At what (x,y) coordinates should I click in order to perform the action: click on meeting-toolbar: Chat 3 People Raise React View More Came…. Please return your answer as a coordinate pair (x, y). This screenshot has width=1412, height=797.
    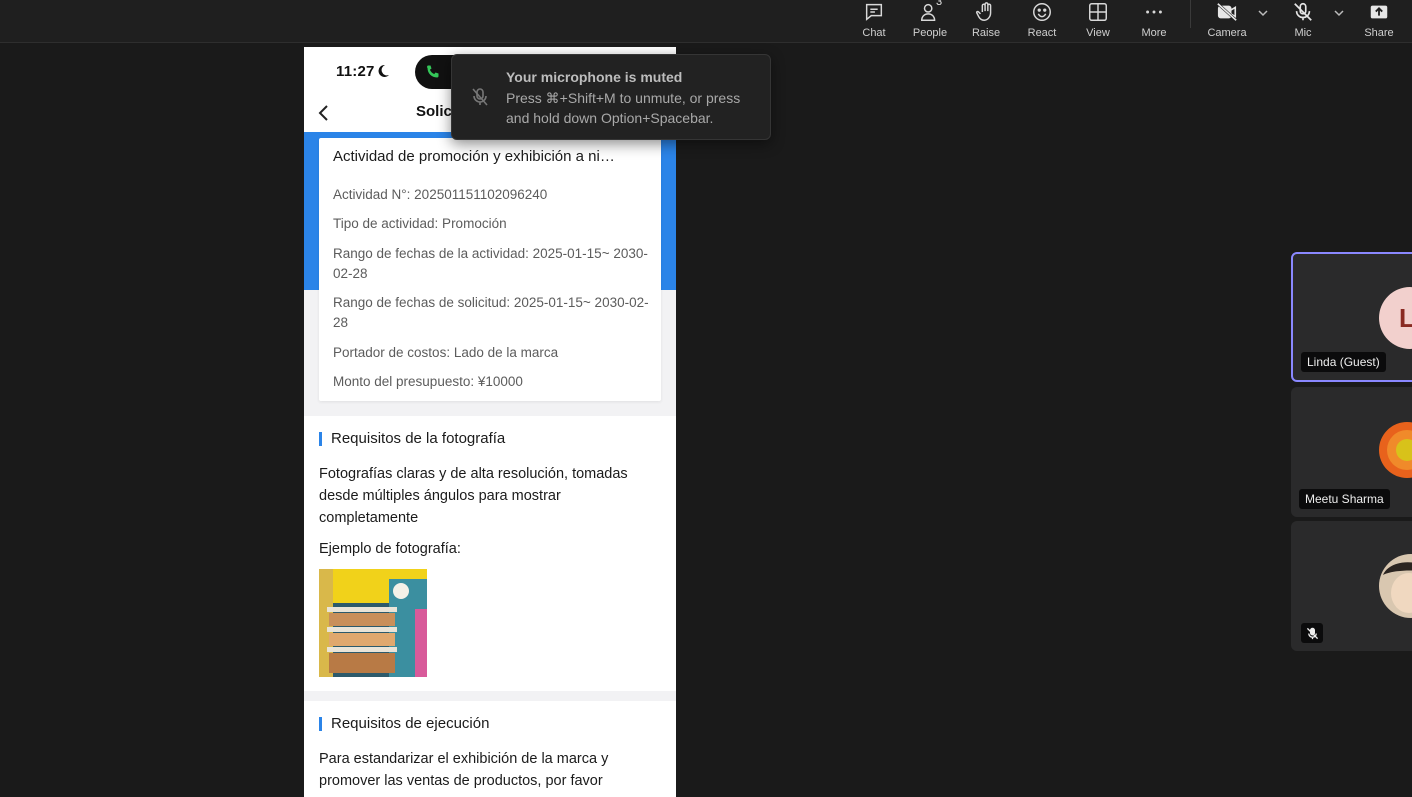
    Looking at the image, I should click on (706, 21).